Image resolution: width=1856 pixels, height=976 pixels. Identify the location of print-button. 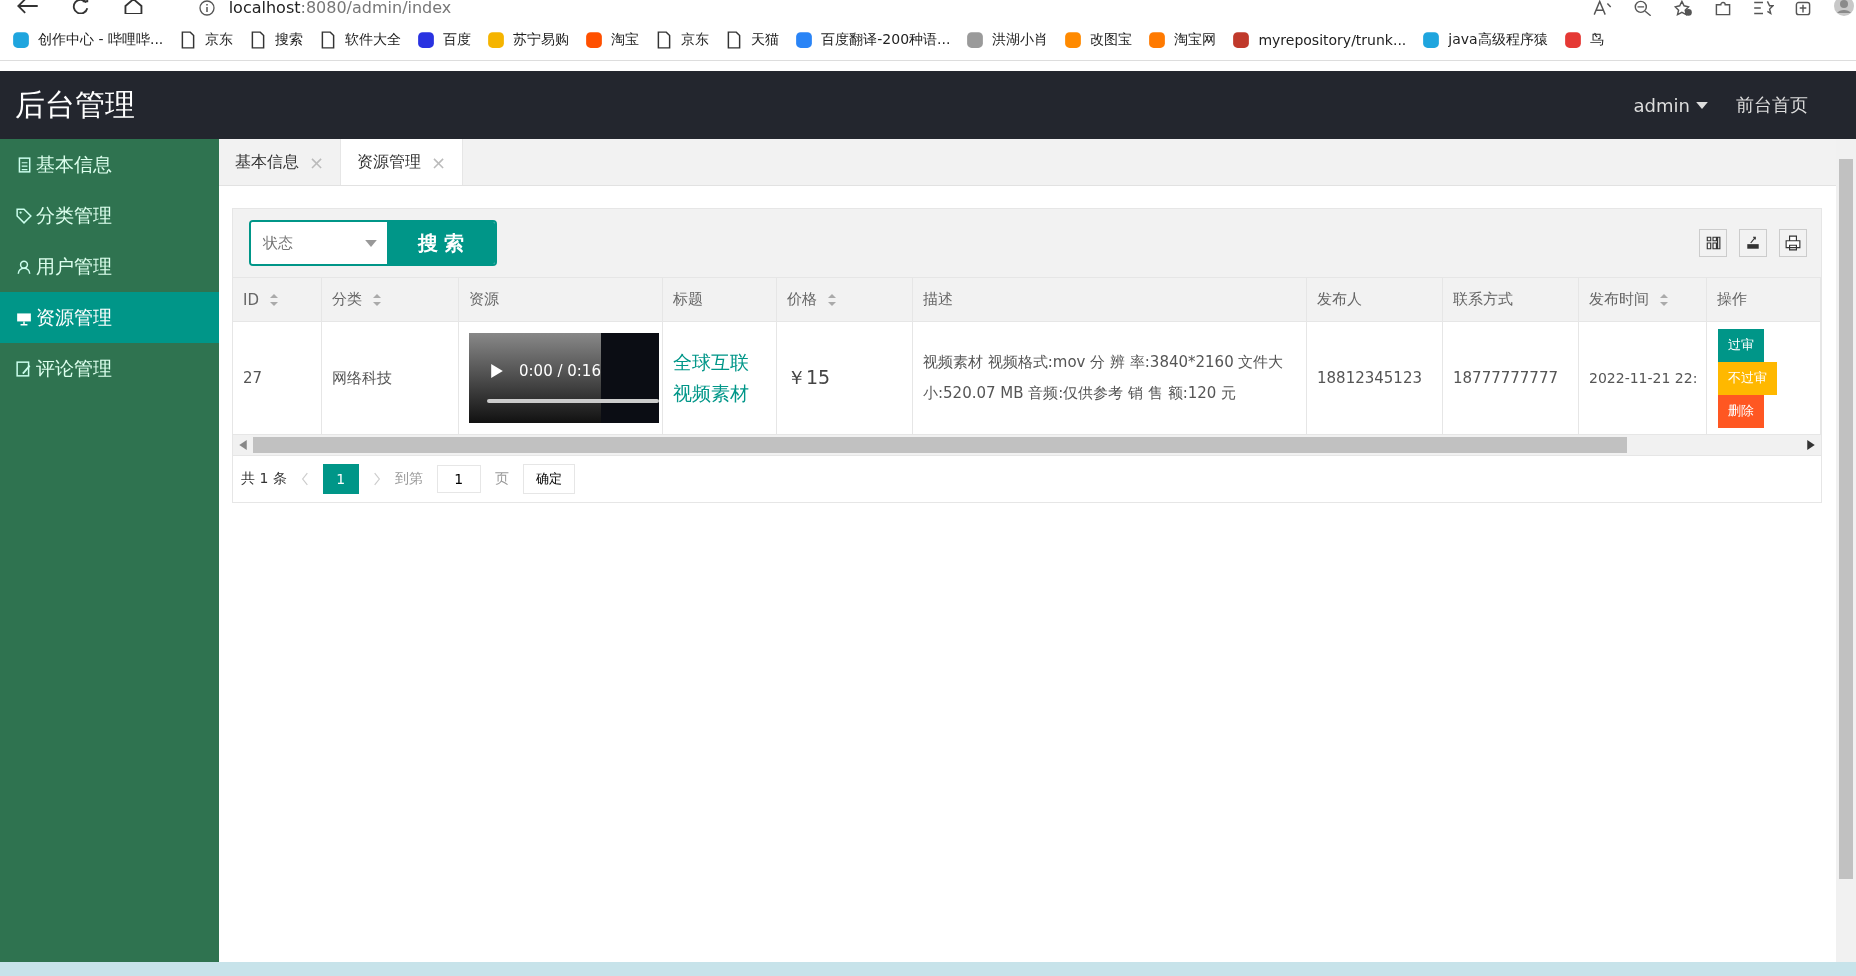
(1793, 243).